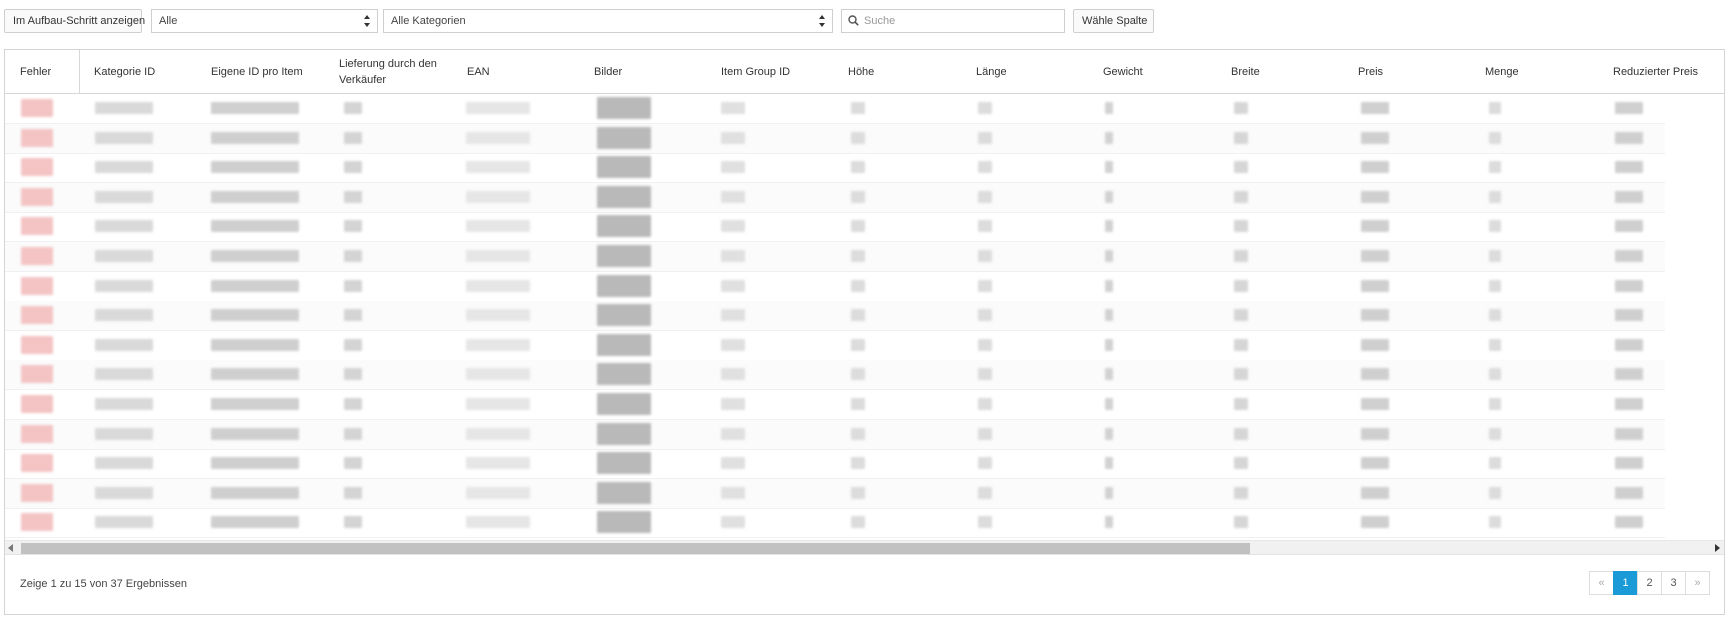 This screenshot has width=1731, height=622. I want to click on category-select: Alle Kategorien, so click(608, 21).